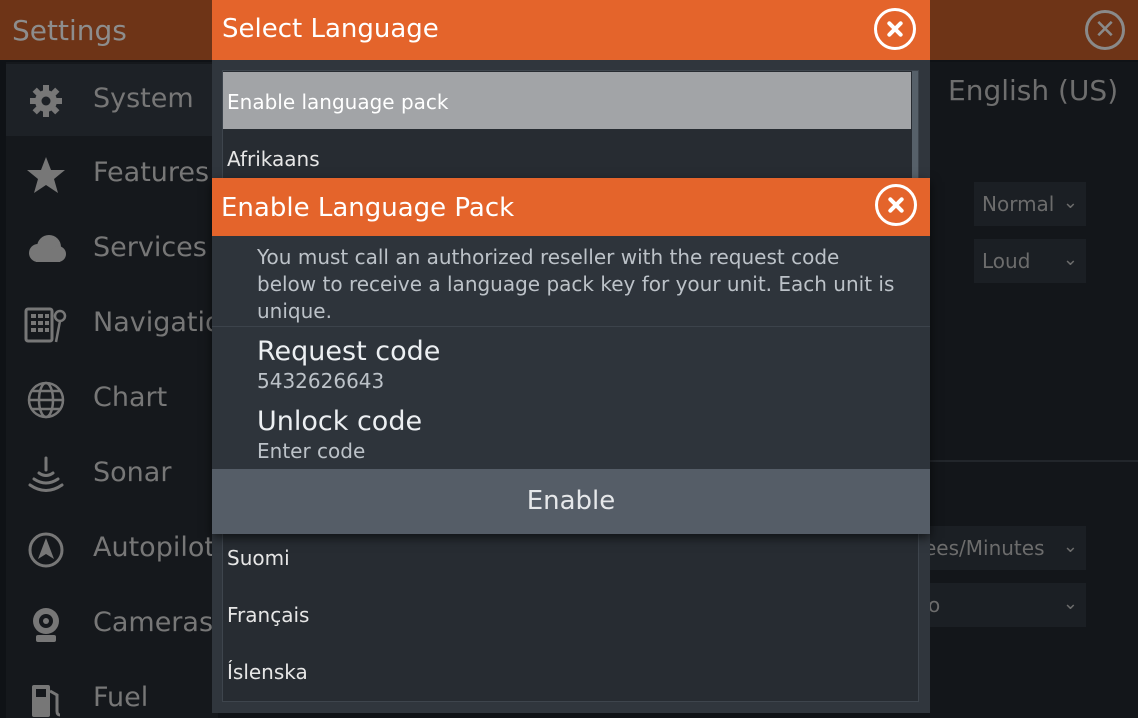 The height and width of the screenshot is (718, 1138). What do you see at coordinates (330, 29) in the screenshot?
I see `dialog-title: Select Language` at bounding box center [330, 29].